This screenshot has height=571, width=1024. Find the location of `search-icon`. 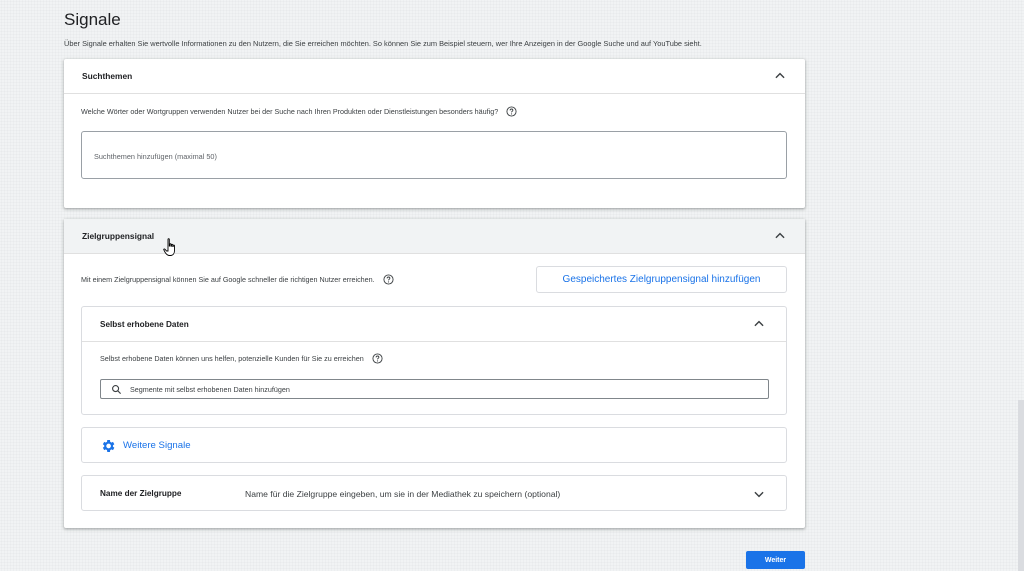

search-icon is located at coordinates (117, 389).